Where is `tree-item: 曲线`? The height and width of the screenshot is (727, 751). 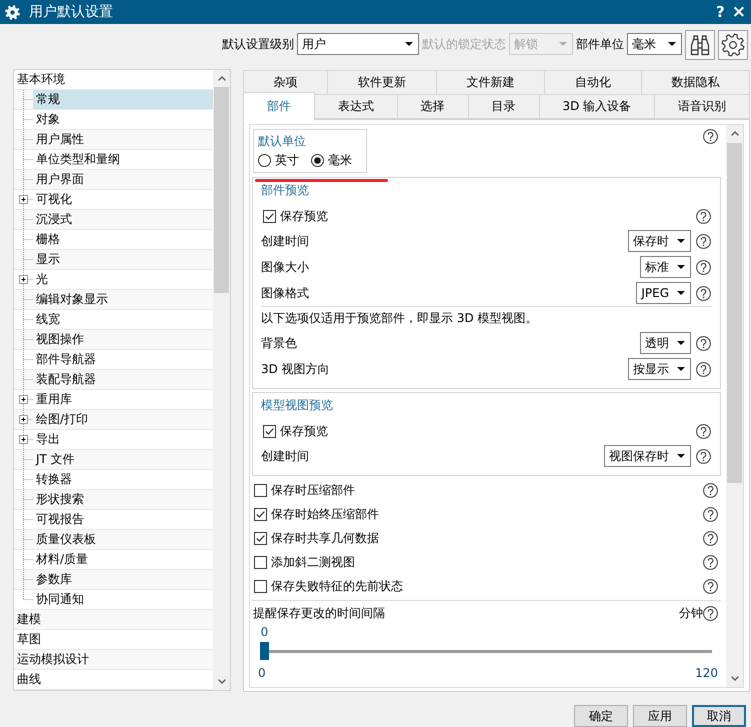
tree-item: 曲线 is located at coordinates (113, 680).